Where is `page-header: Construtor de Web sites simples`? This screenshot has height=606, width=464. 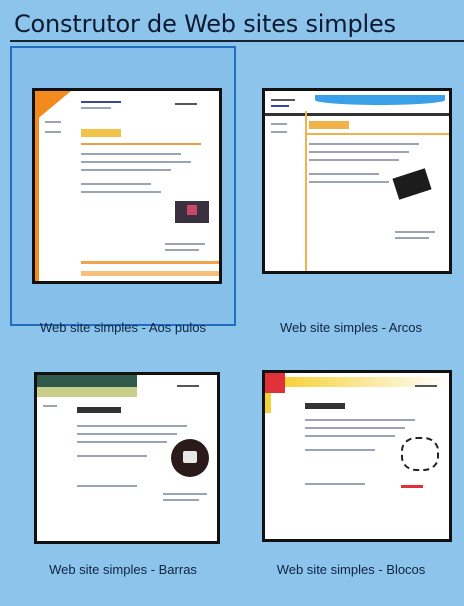 page-header: Construtor de Web sites simples is located at coordinates (232, 23).